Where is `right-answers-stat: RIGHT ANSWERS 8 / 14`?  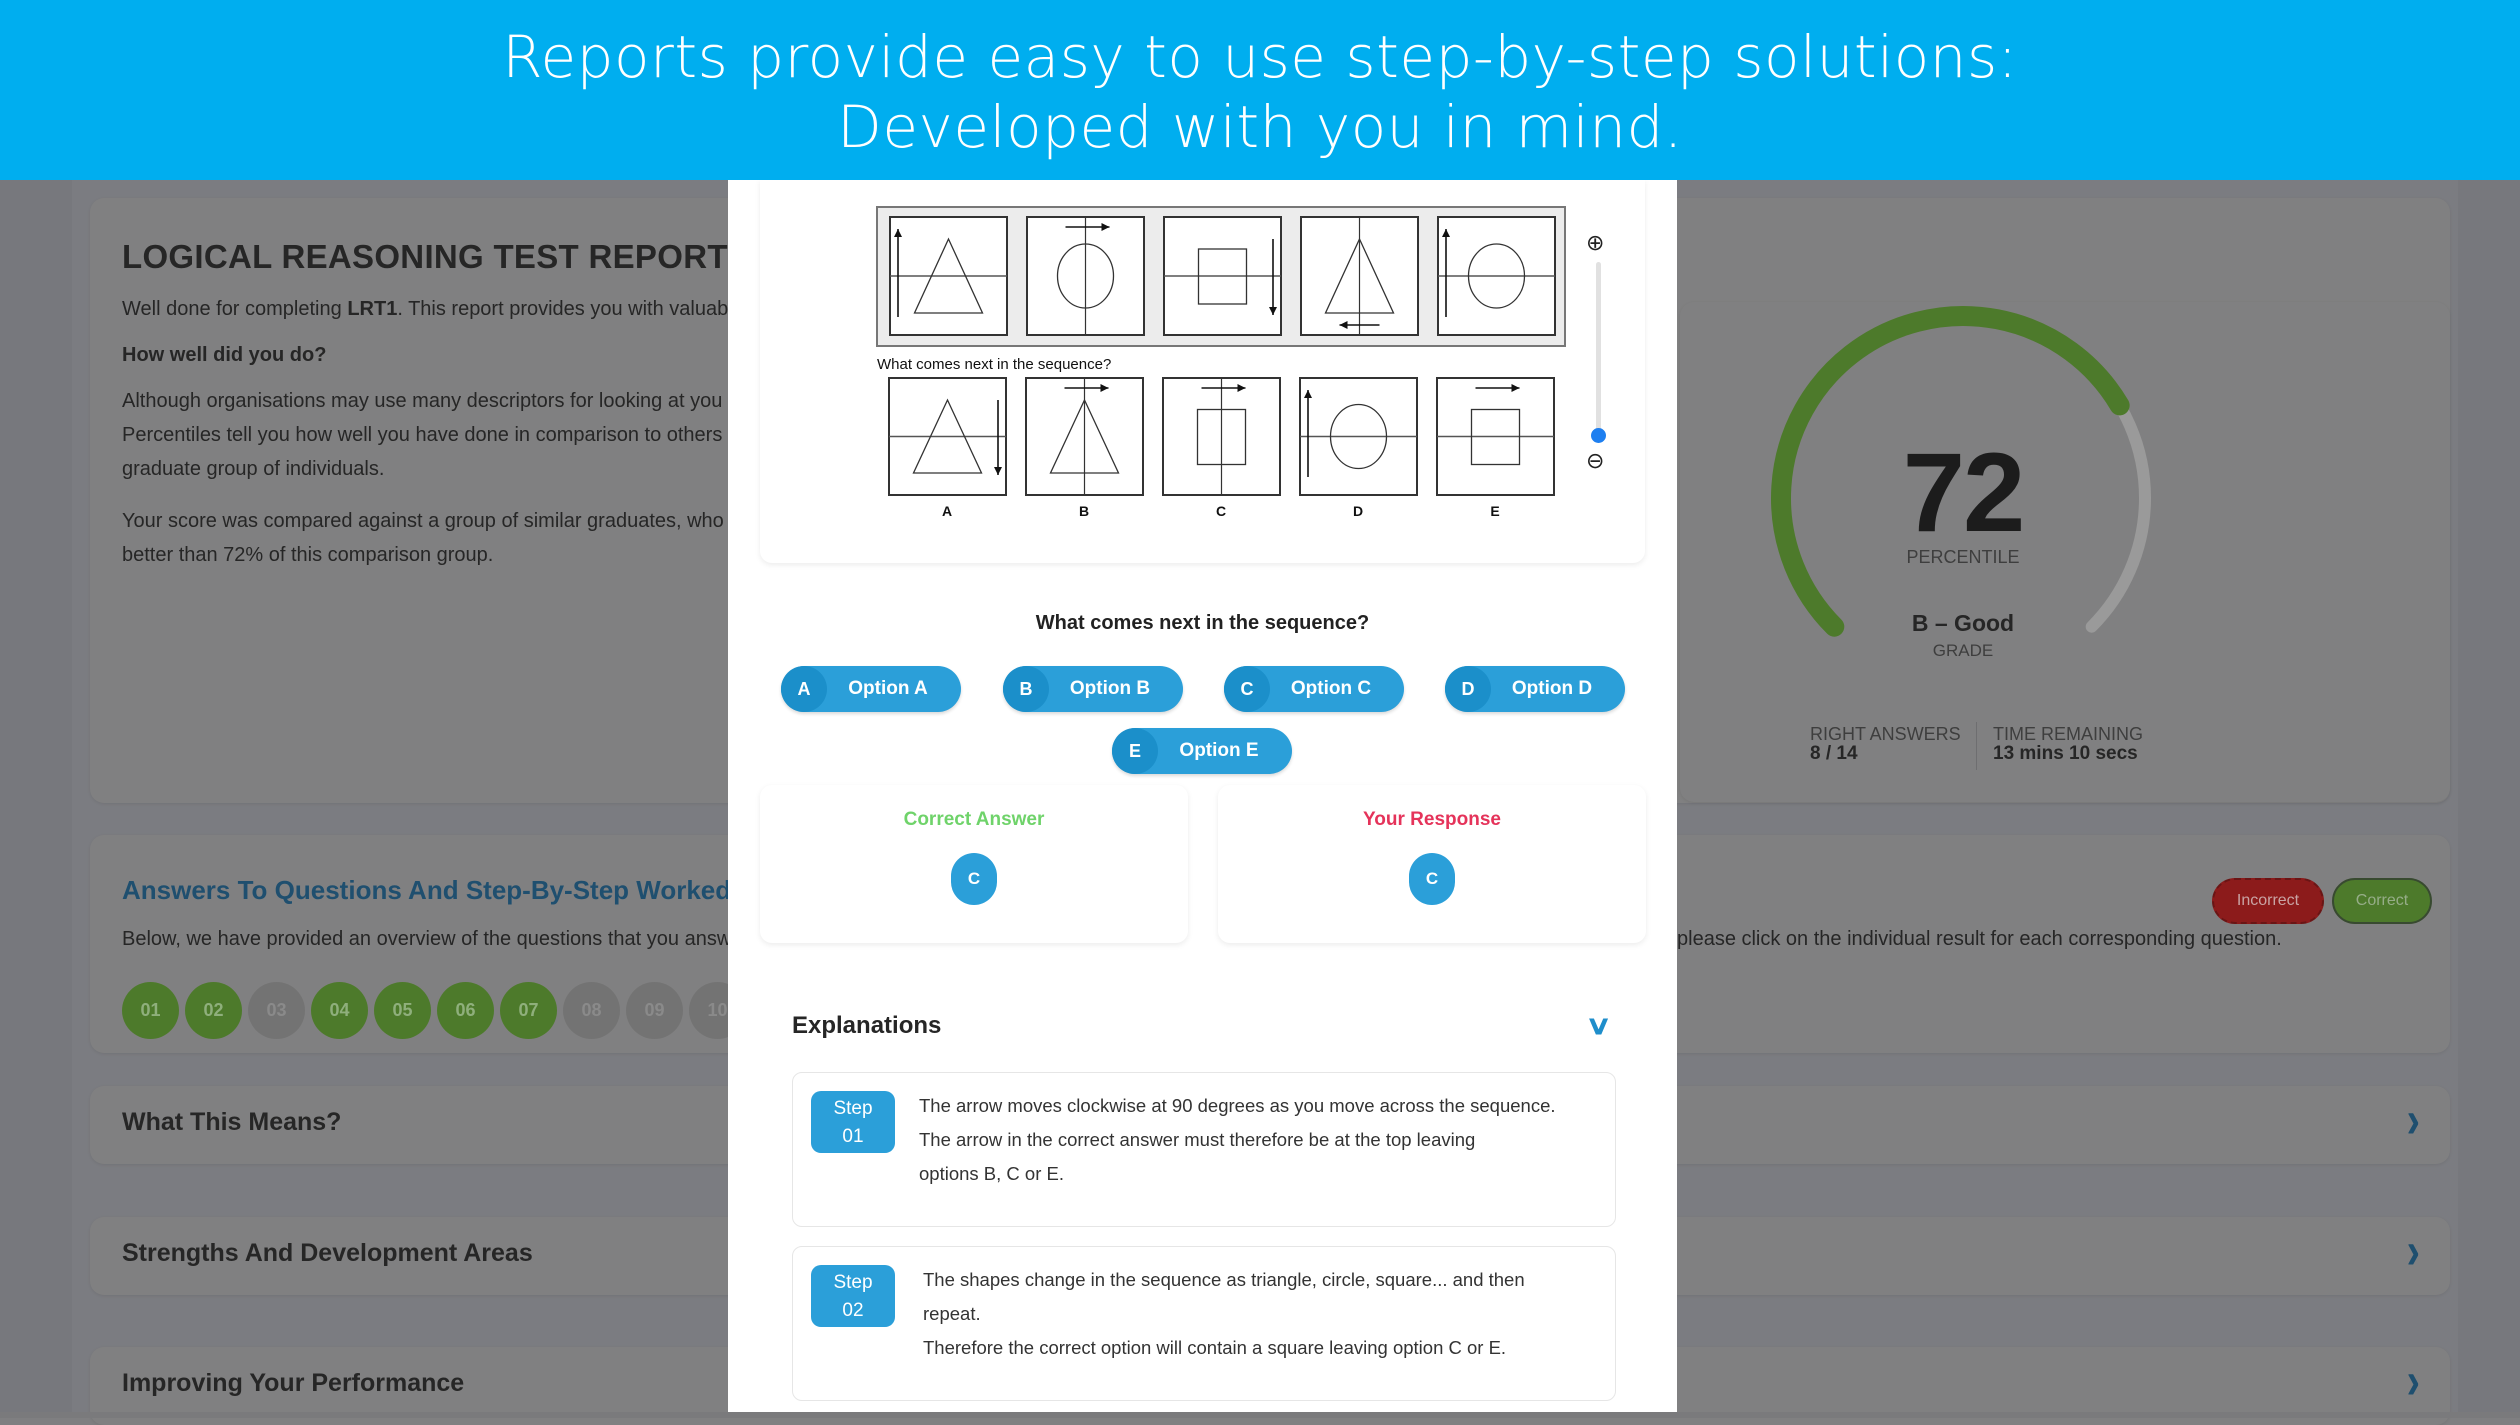 right-answers-stat: RIGHT ANSWERS 8 / 14 is located at coordinates (1885, 744).